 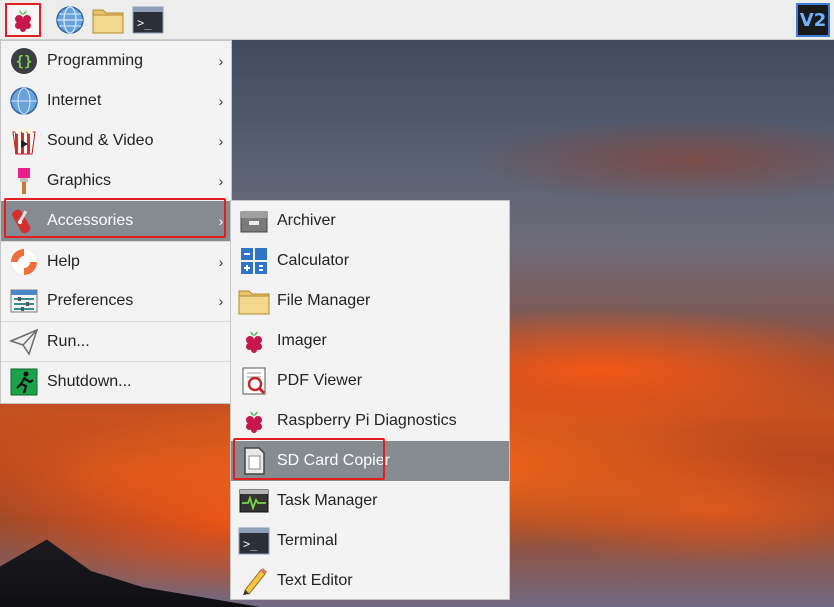 What do you see at coordinates (417, 20) in the screenshot?
I see `taskbar: >_ V2` at bounding box center [417, 20].